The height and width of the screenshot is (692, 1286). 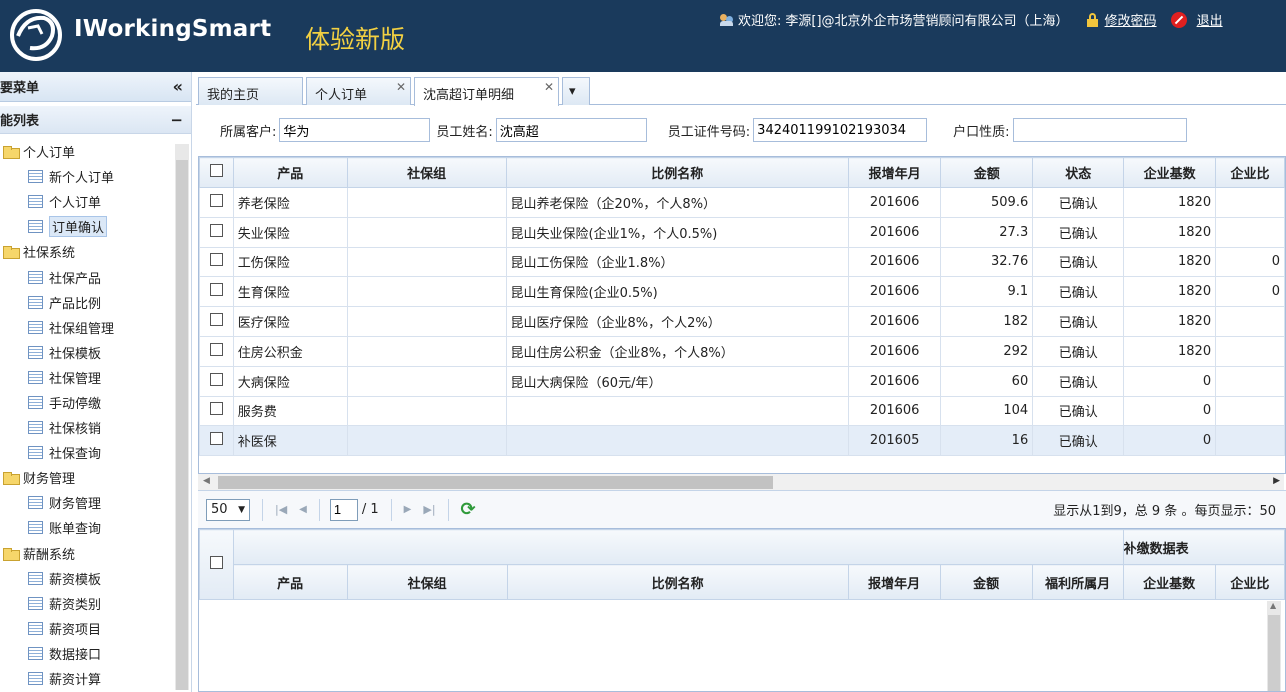 I want to click on scroll-left-icon: ◀, so click(x=206, y=481).